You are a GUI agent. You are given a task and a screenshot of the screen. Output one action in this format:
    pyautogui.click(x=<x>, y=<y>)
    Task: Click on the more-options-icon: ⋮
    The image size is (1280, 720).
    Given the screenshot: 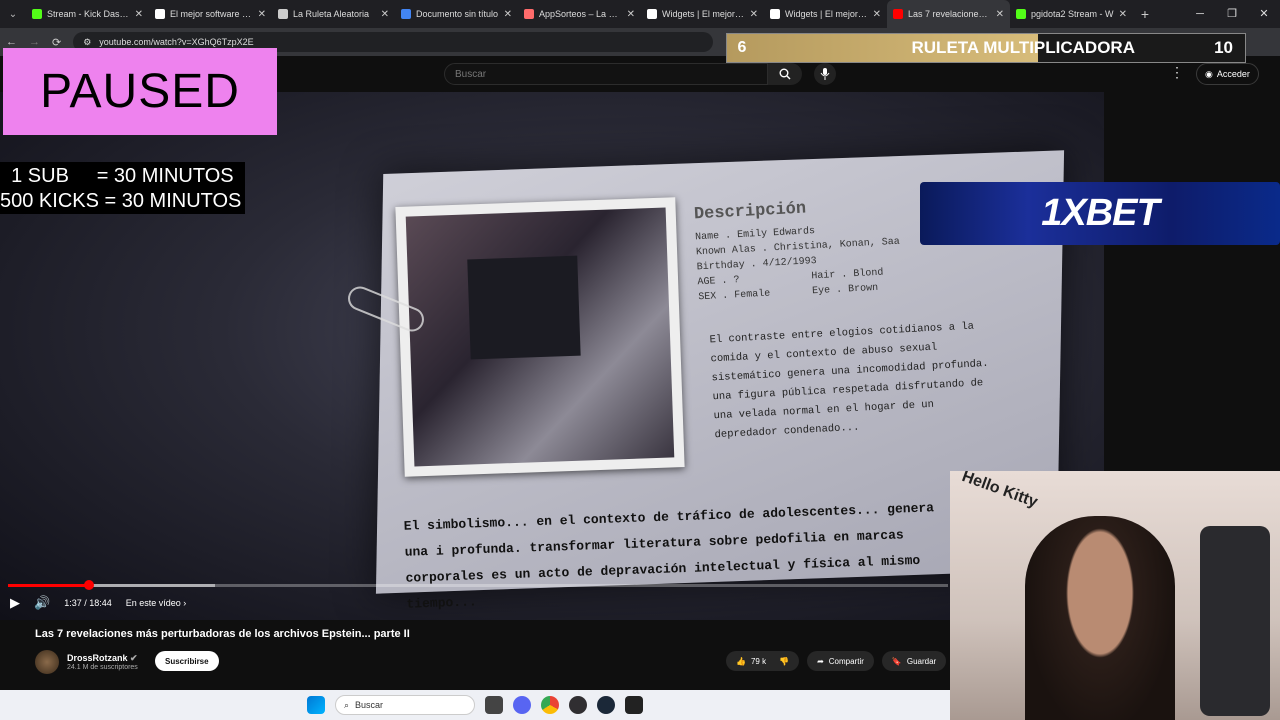 What is the action you would take?
    pyautogui.click(x=1177, y=72)
    